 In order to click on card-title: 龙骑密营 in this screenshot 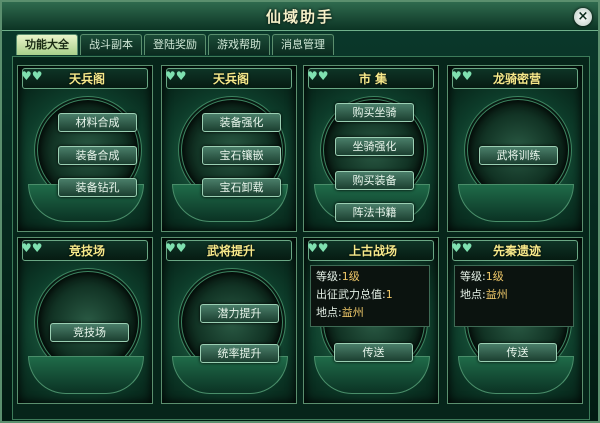, I will do `click(516, 79)`.